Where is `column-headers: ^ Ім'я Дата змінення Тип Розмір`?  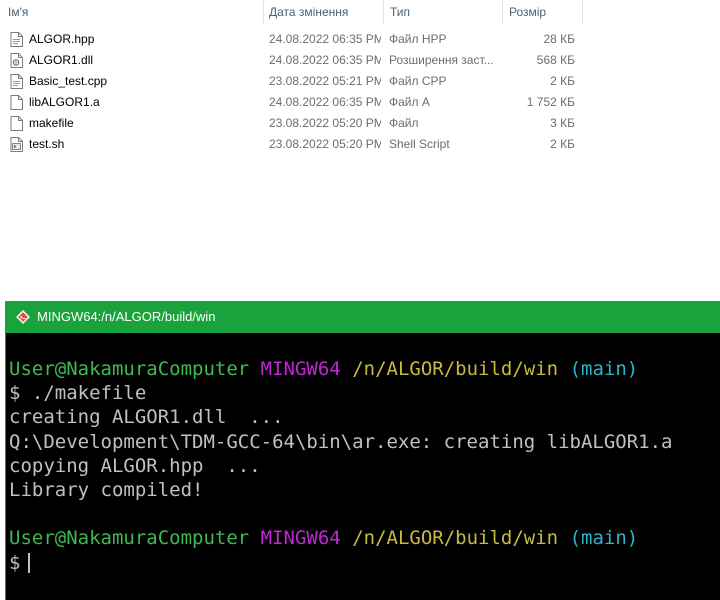 column-headers: ^ Ім'я Дата змінення Тип Розмір is located at coordinates (291, 12).